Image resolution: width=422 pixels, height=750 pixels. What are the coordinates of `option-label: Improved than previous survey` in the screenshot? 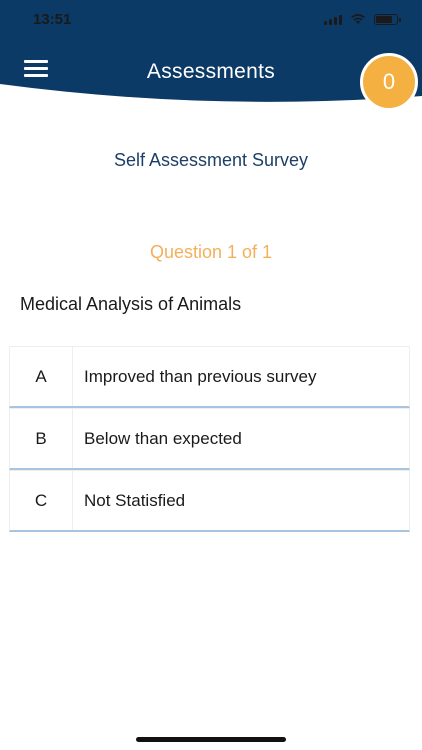 It's located at (200, 376).